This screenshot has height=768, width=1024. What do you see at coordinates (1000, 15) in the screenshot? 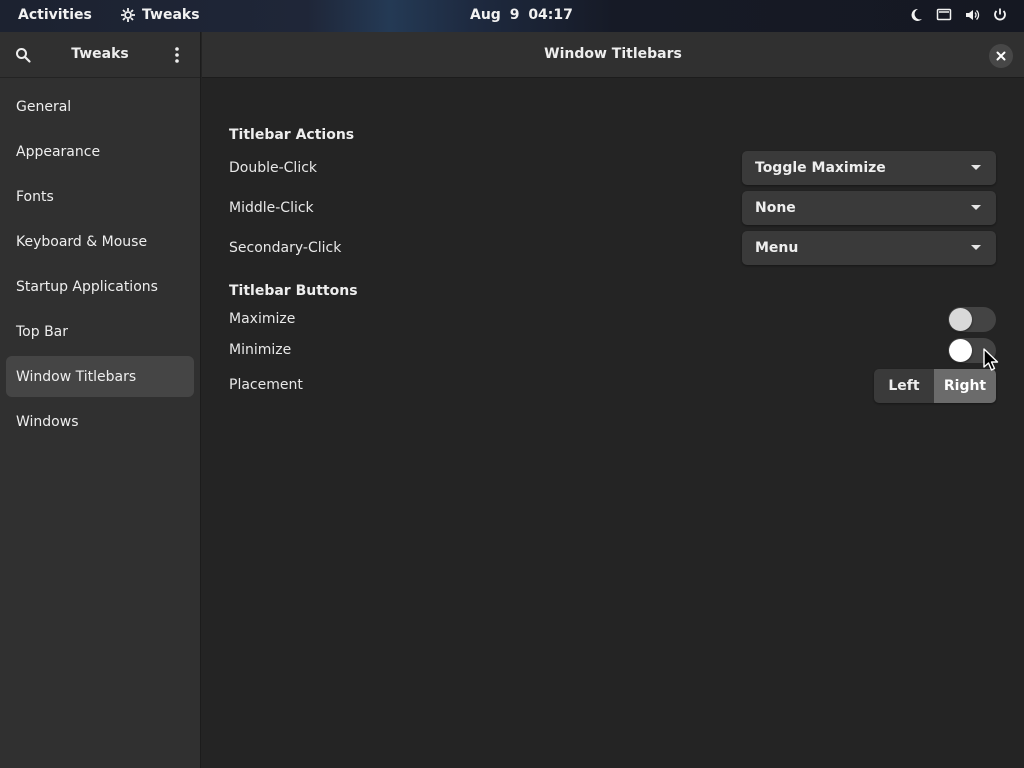
I see `power-icon` at bounding box center [1000, 15].